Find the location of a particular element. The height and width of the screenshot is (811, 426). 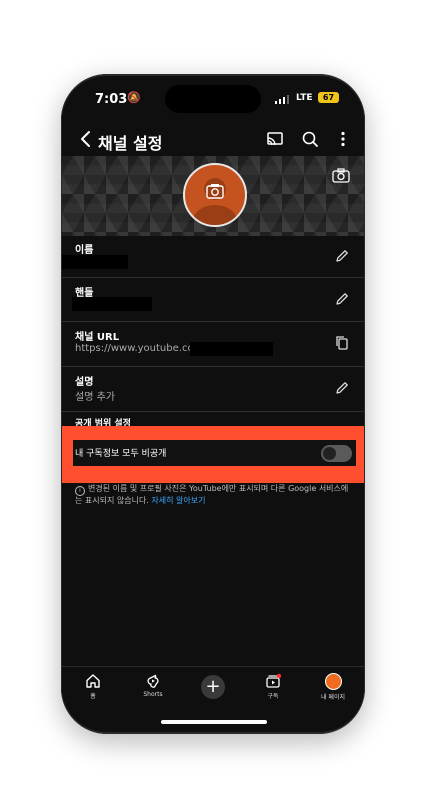

channel-url-label: 채널 URL is located at coordinates (97, 337).